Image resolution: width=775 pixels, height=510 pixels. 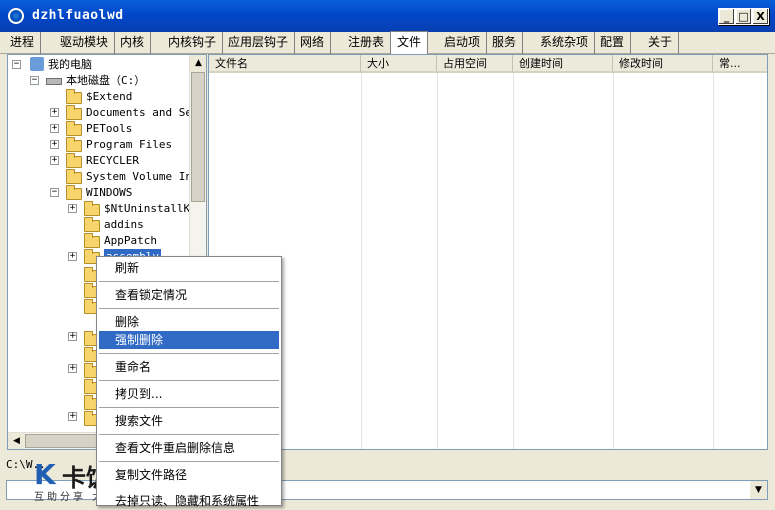 What do you see at coordinates (130, 240) in the screenshot?
I see `tree-label: AppPatch` at bounding box center [130, 240].